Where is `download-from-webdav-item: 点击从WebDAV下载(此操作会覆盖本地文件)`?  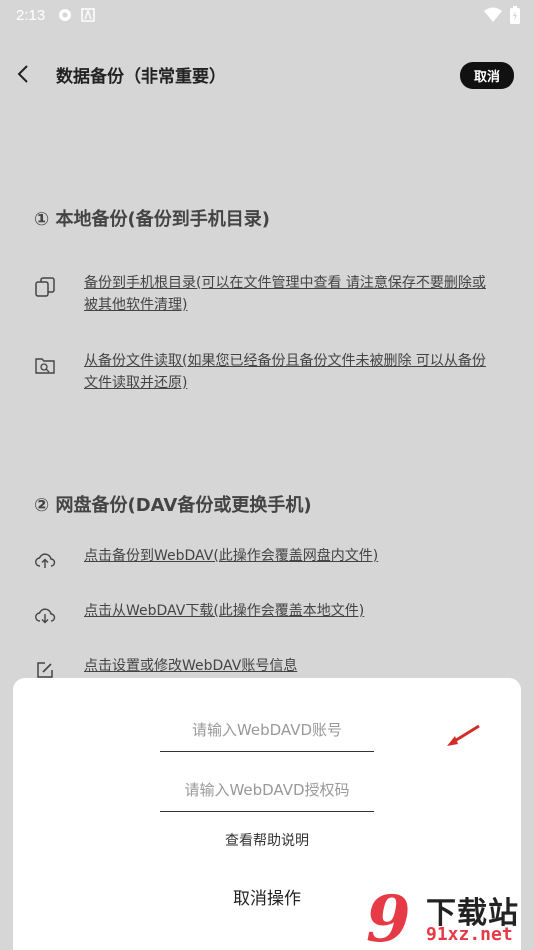
download-from-webdav-item: 点击从WebDAV下载(此操作会覆盖本地文件) is located at coordinates (269, 613).